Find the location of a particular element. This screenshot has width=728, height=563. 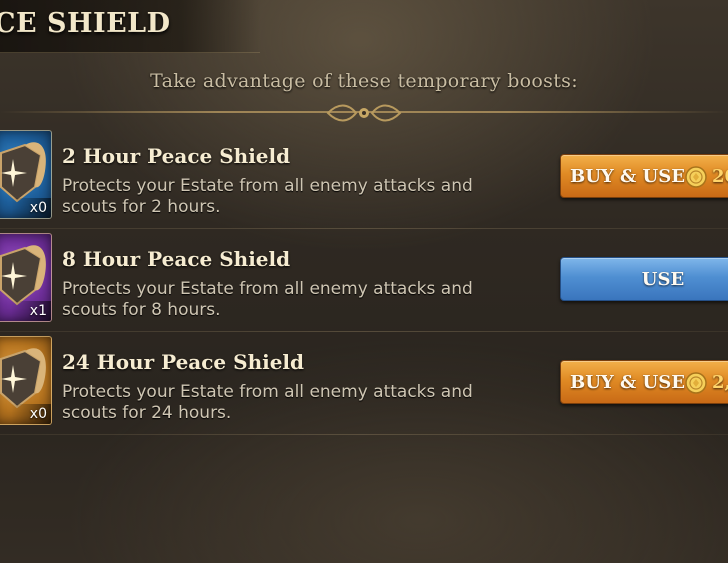

item-title: 2 Hour Peace Shield is located at coordinates (176, 156).